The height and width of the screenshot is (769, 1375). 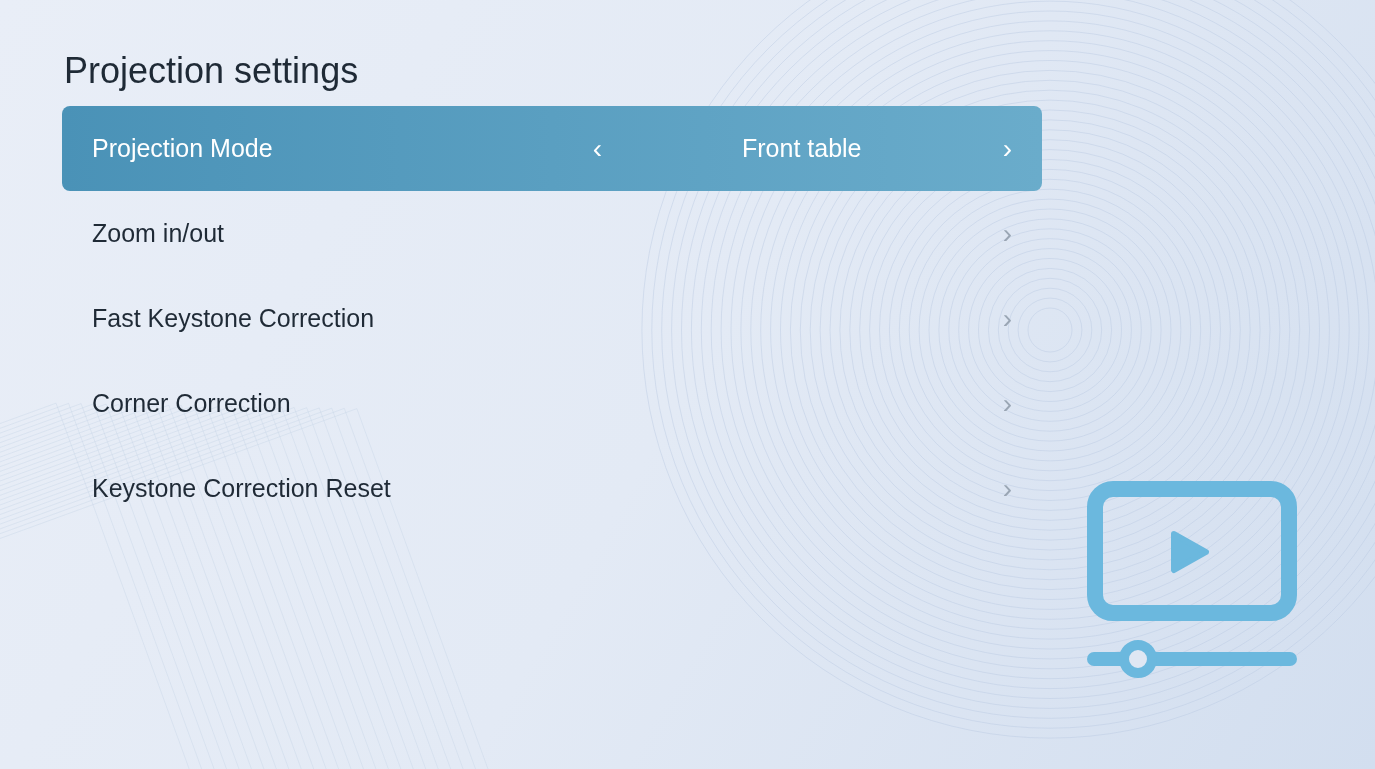 What do you see at coordinates (211, 71) in the screenshot?
I see `page-title: Projection settings` at bounding box center [211, 71].